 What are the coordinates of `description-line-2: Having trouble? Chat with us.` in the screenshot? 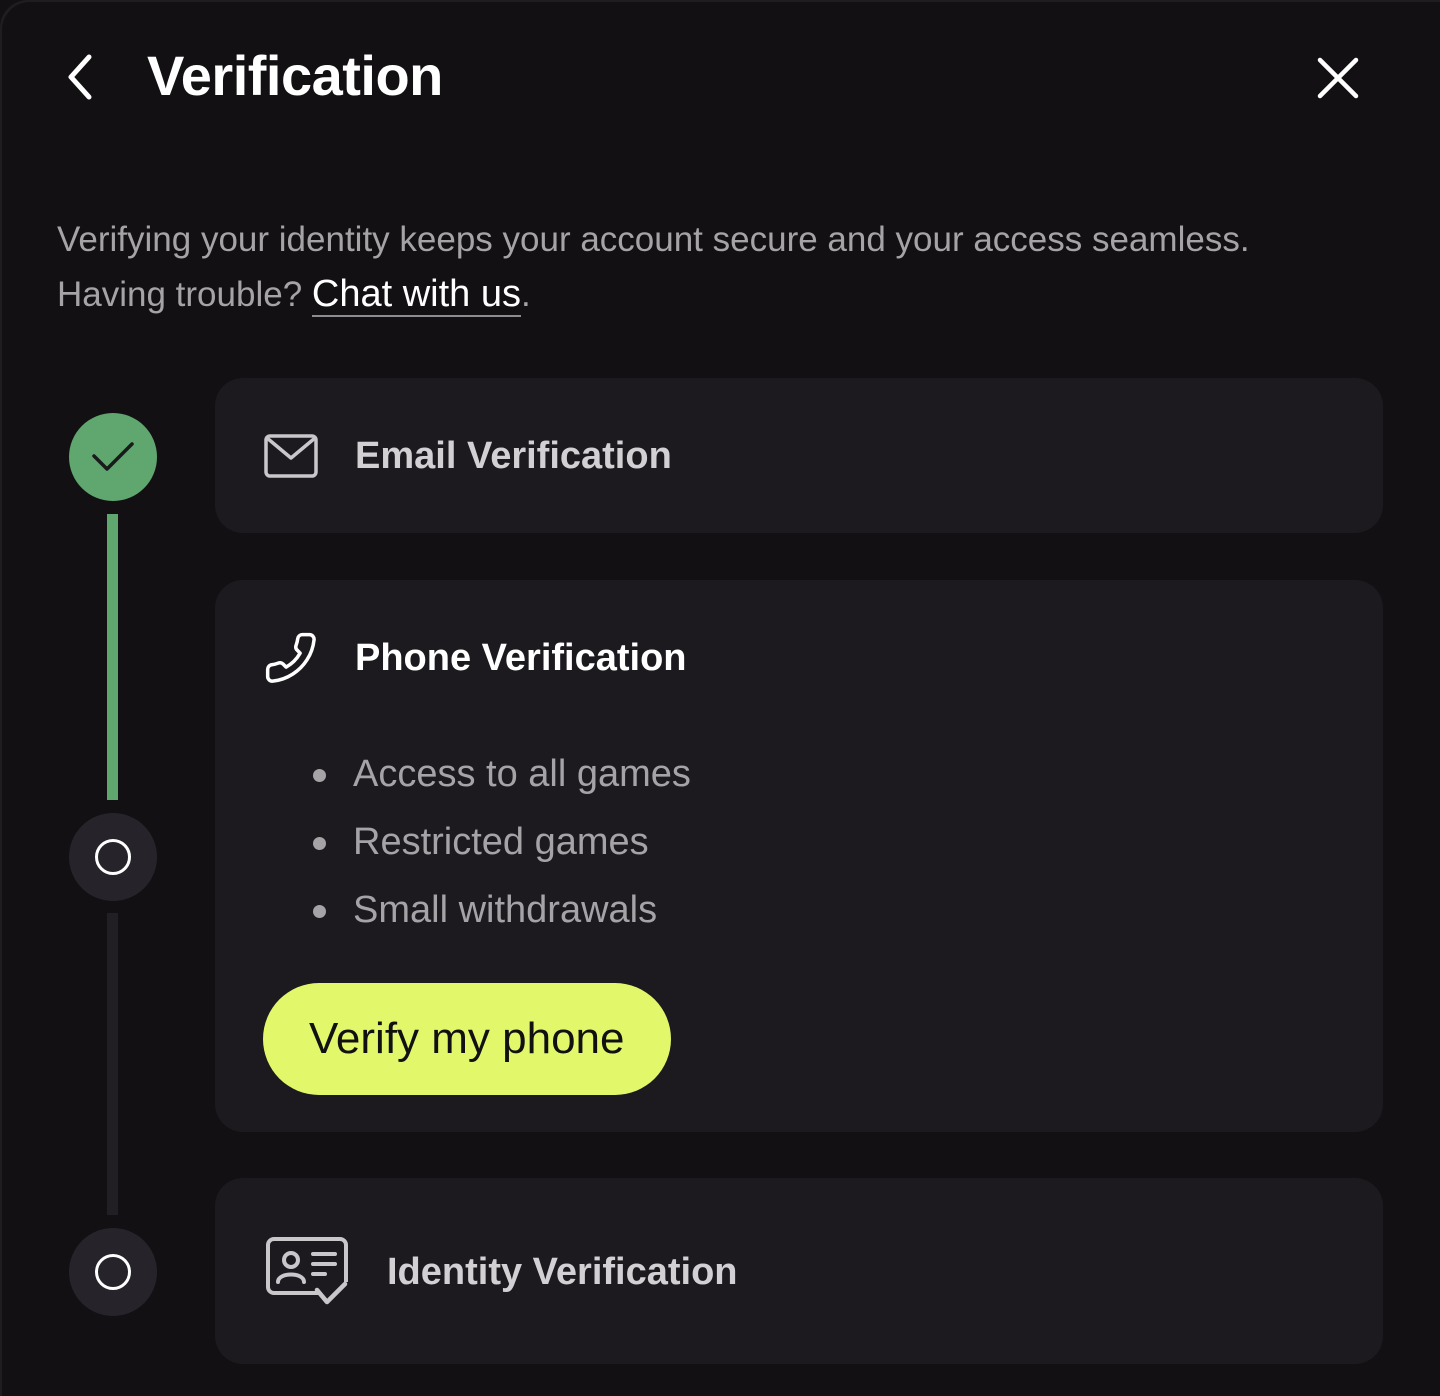 It's located at (717, 294).